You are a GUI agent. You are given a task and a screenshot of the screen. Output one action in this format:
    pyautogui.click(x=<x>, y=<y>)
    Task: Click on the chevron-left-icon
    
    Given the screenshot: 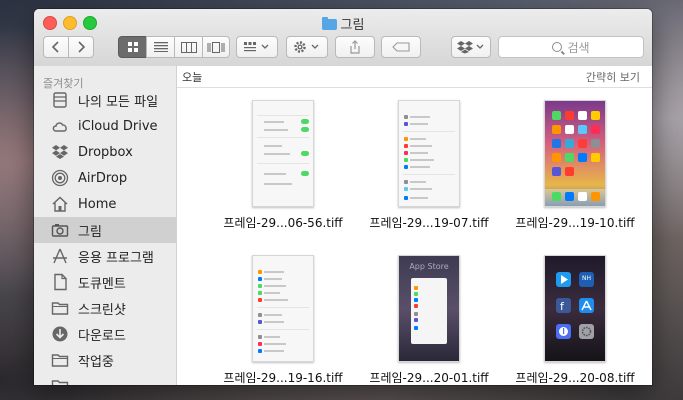 What is the action you would take?
    pyautogui.click(x=55, y=47)
    